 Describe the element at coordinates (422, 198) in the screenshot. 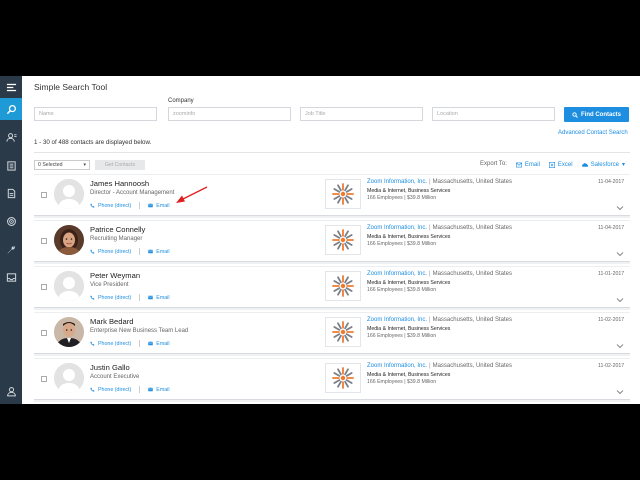

I see `company-revenue: $39.8 Million` at that location.